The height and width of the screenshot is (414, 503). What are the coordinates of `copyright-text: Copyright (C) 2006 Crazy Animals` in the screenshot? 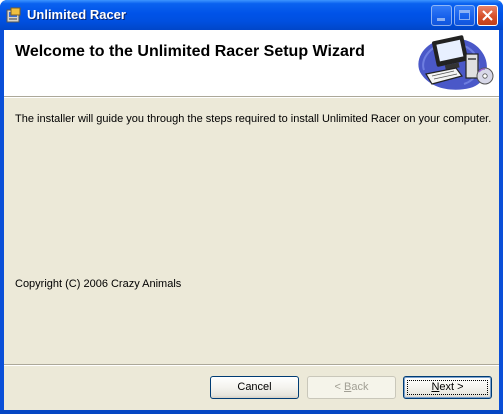 It's located at (98, 284).